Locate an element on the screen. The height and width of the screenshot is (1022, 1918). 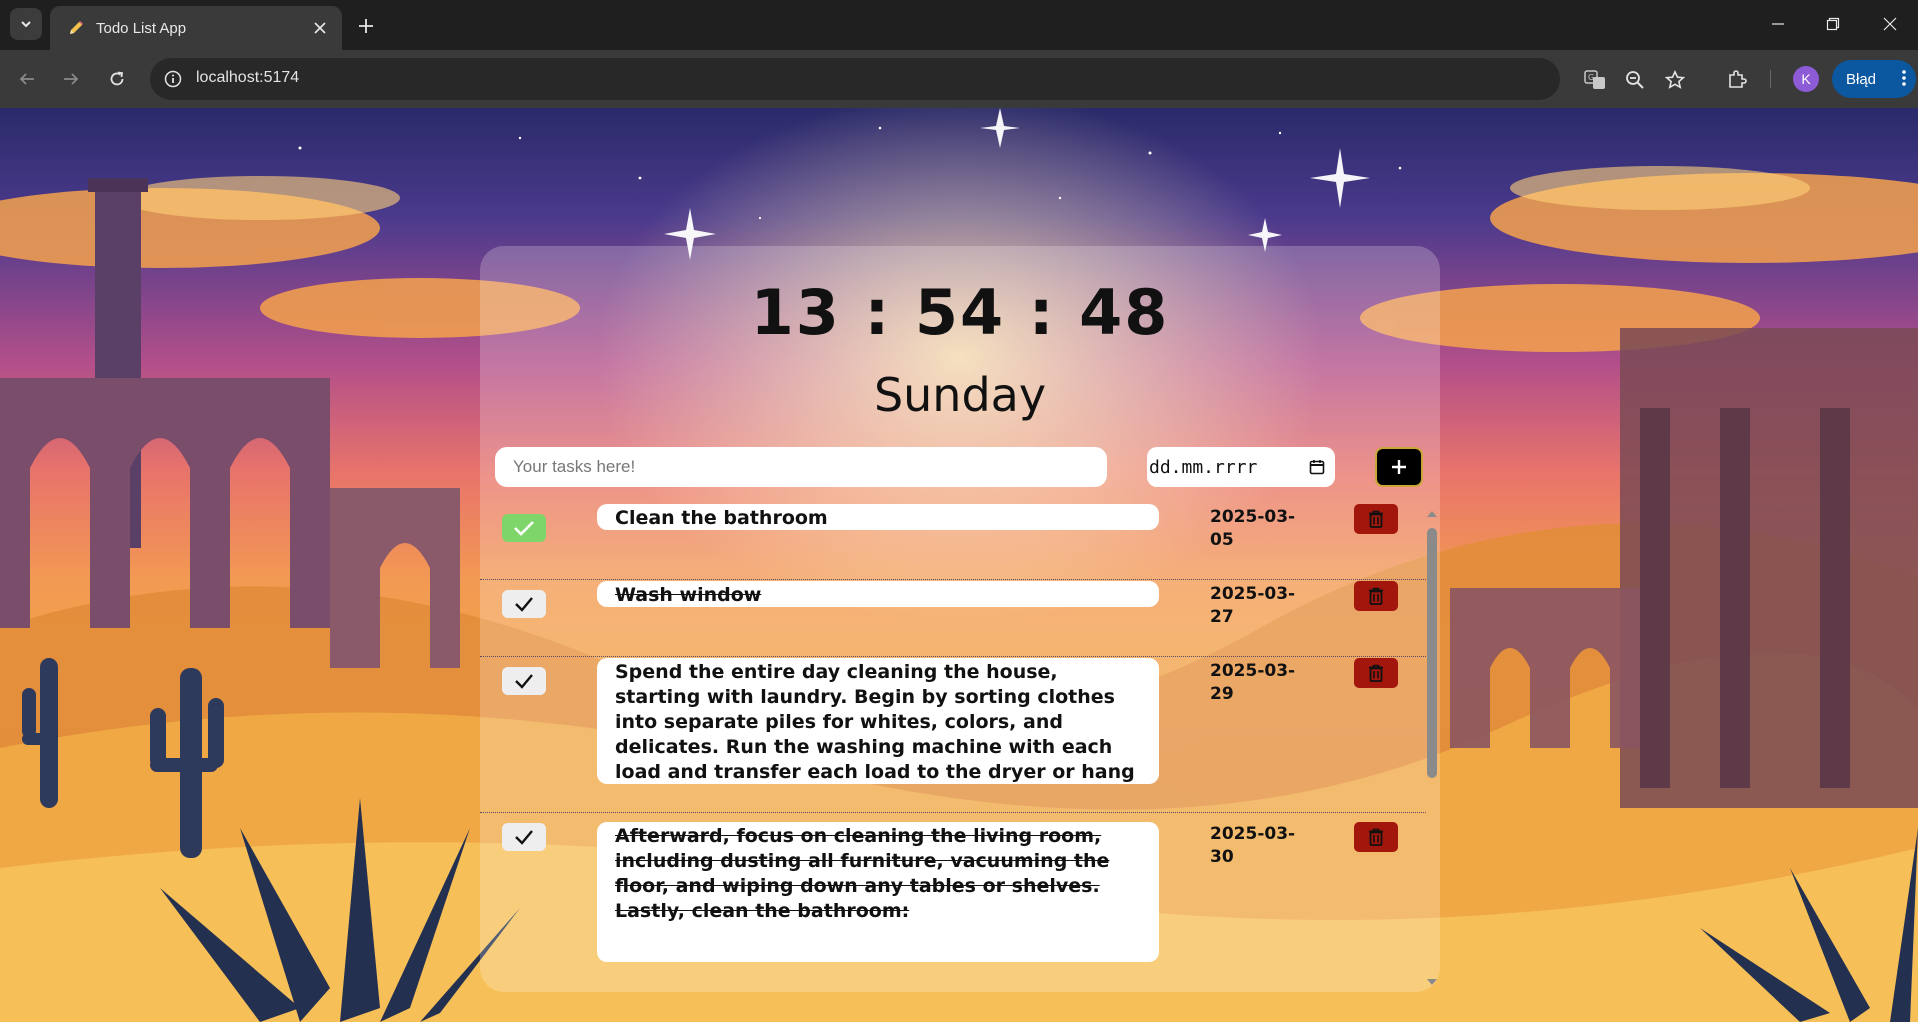
day-display: Sunday is located at coordinates (960, 395).